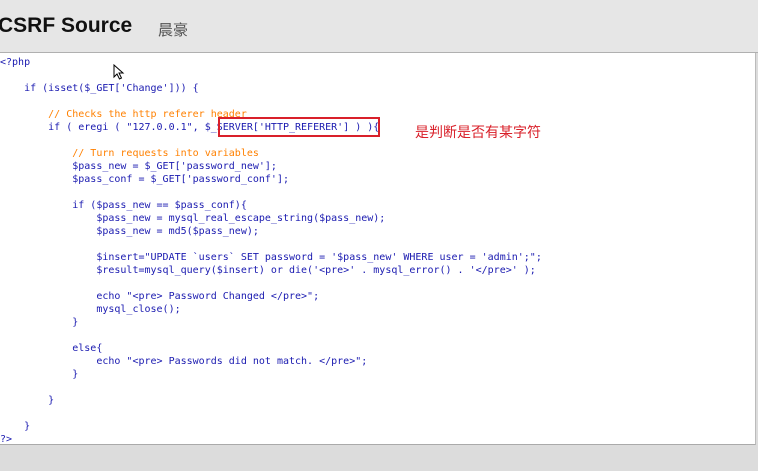  I want to click on code-line: if (isset($_GET['Change'])) {, so click(99, 88).